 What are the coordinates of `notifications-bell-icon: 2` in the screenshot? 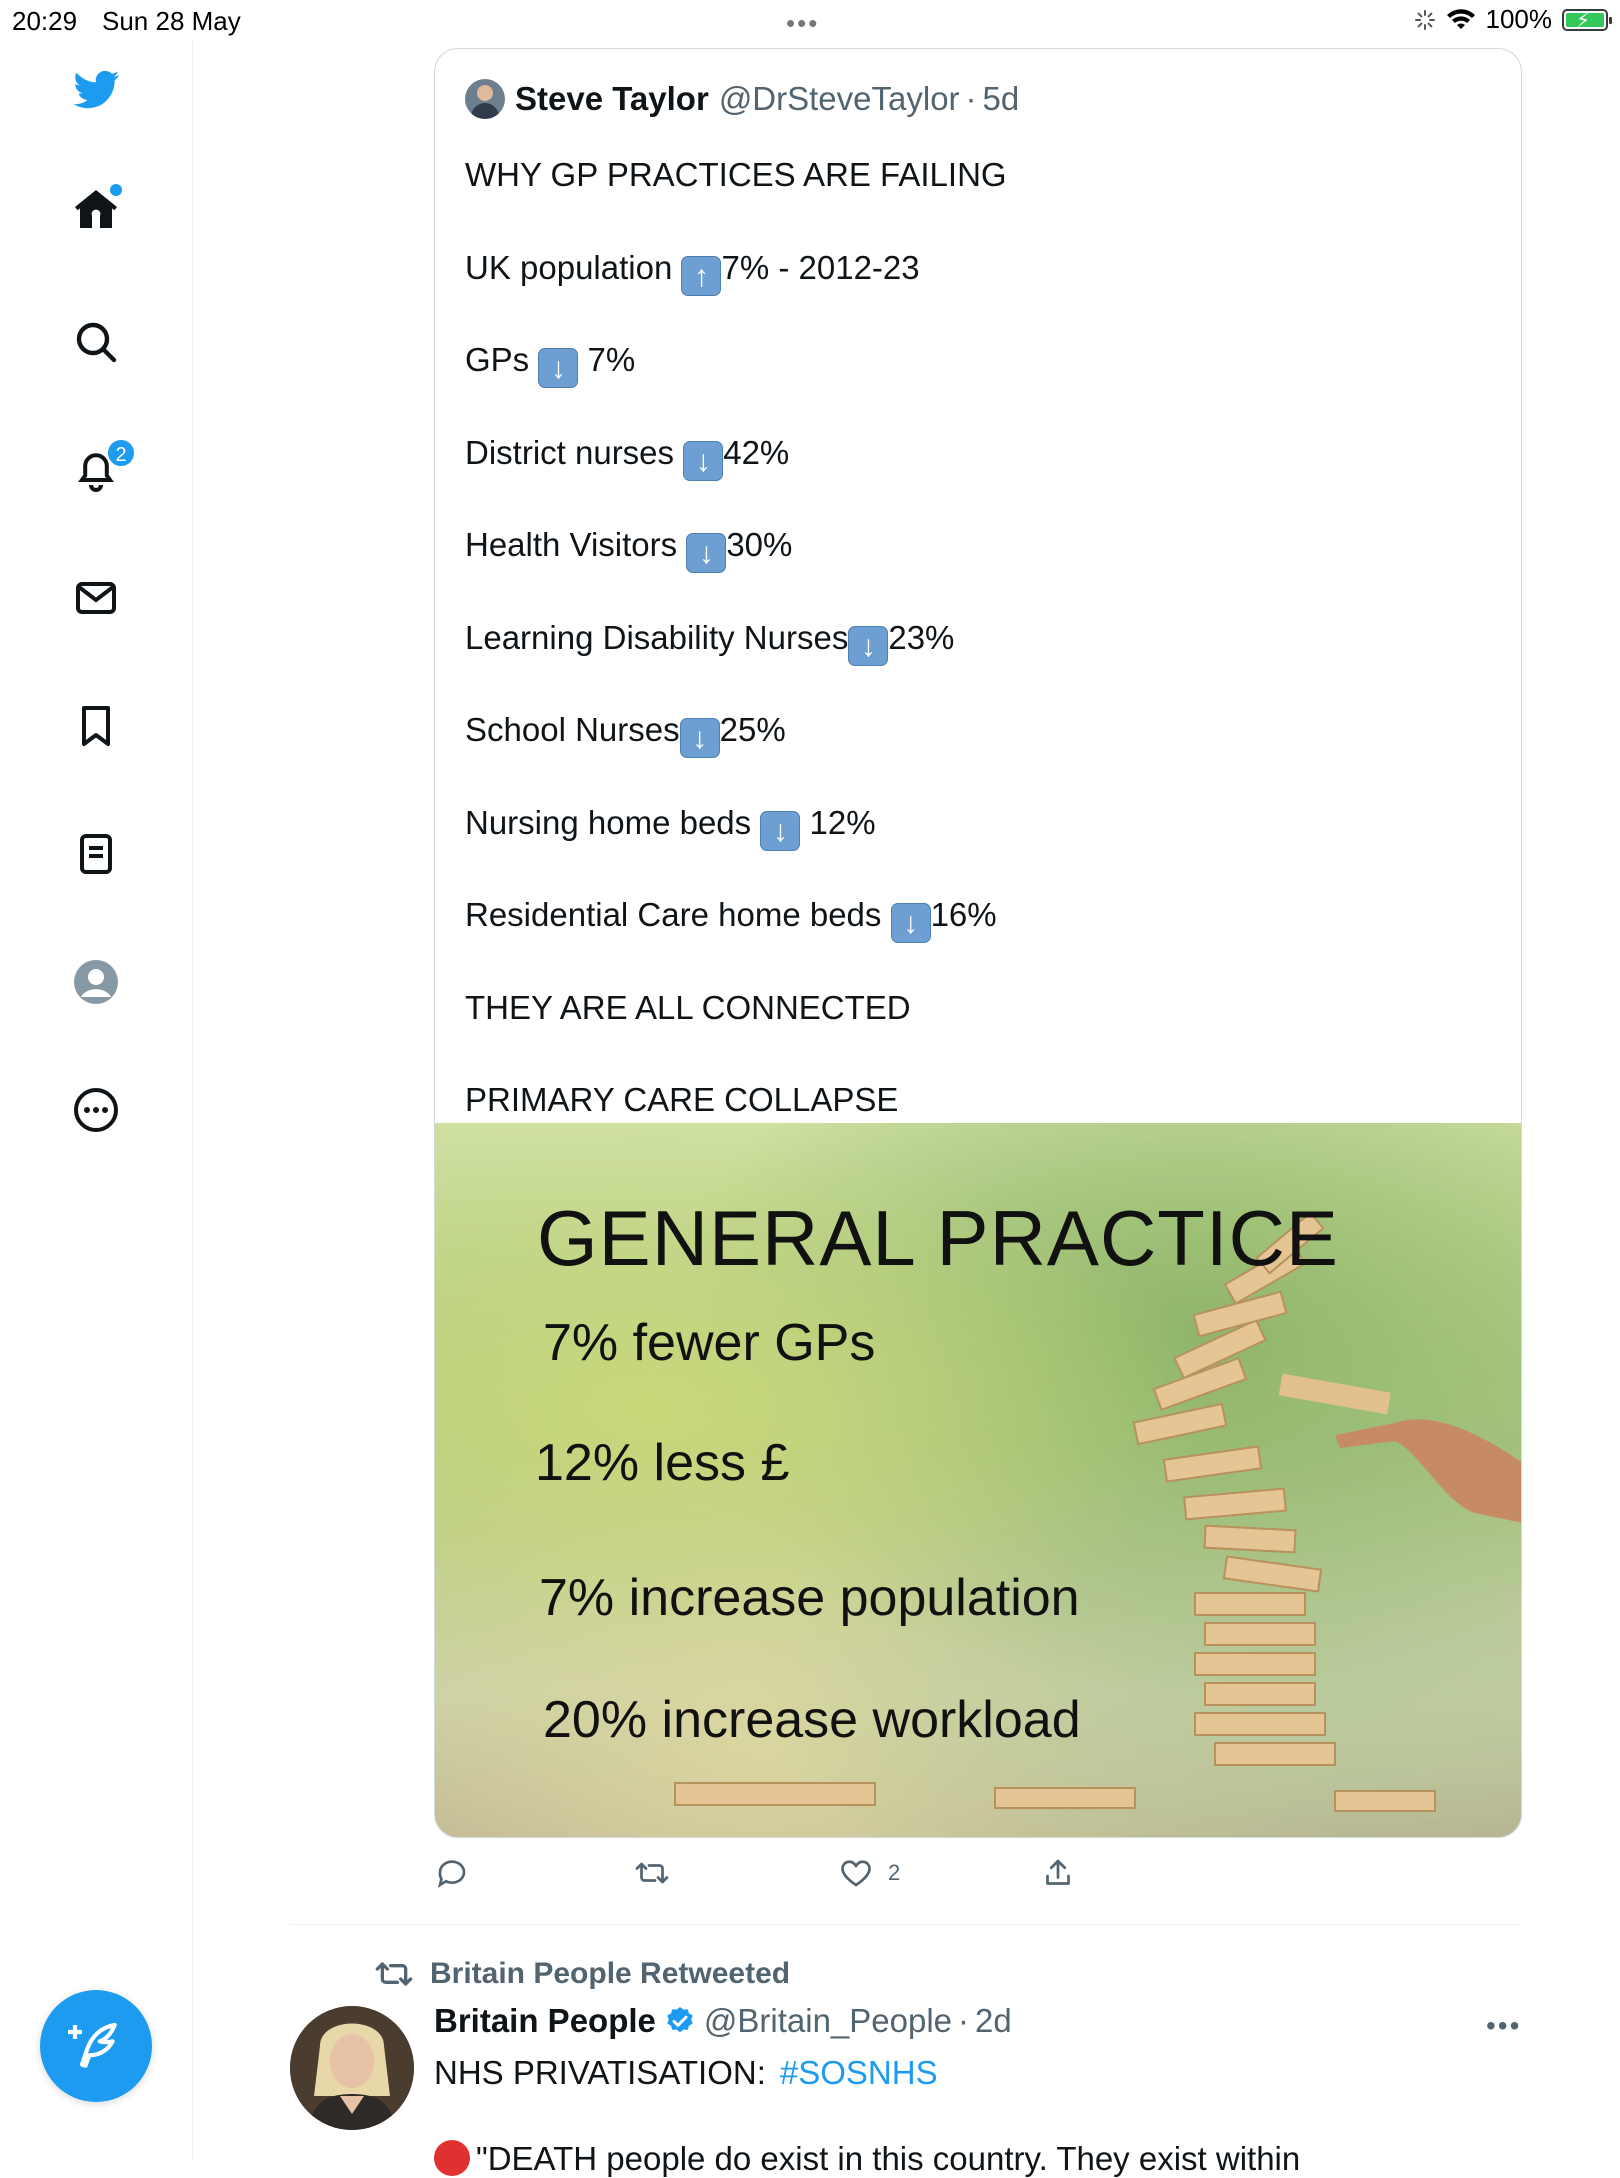 It's located at (101, 469).